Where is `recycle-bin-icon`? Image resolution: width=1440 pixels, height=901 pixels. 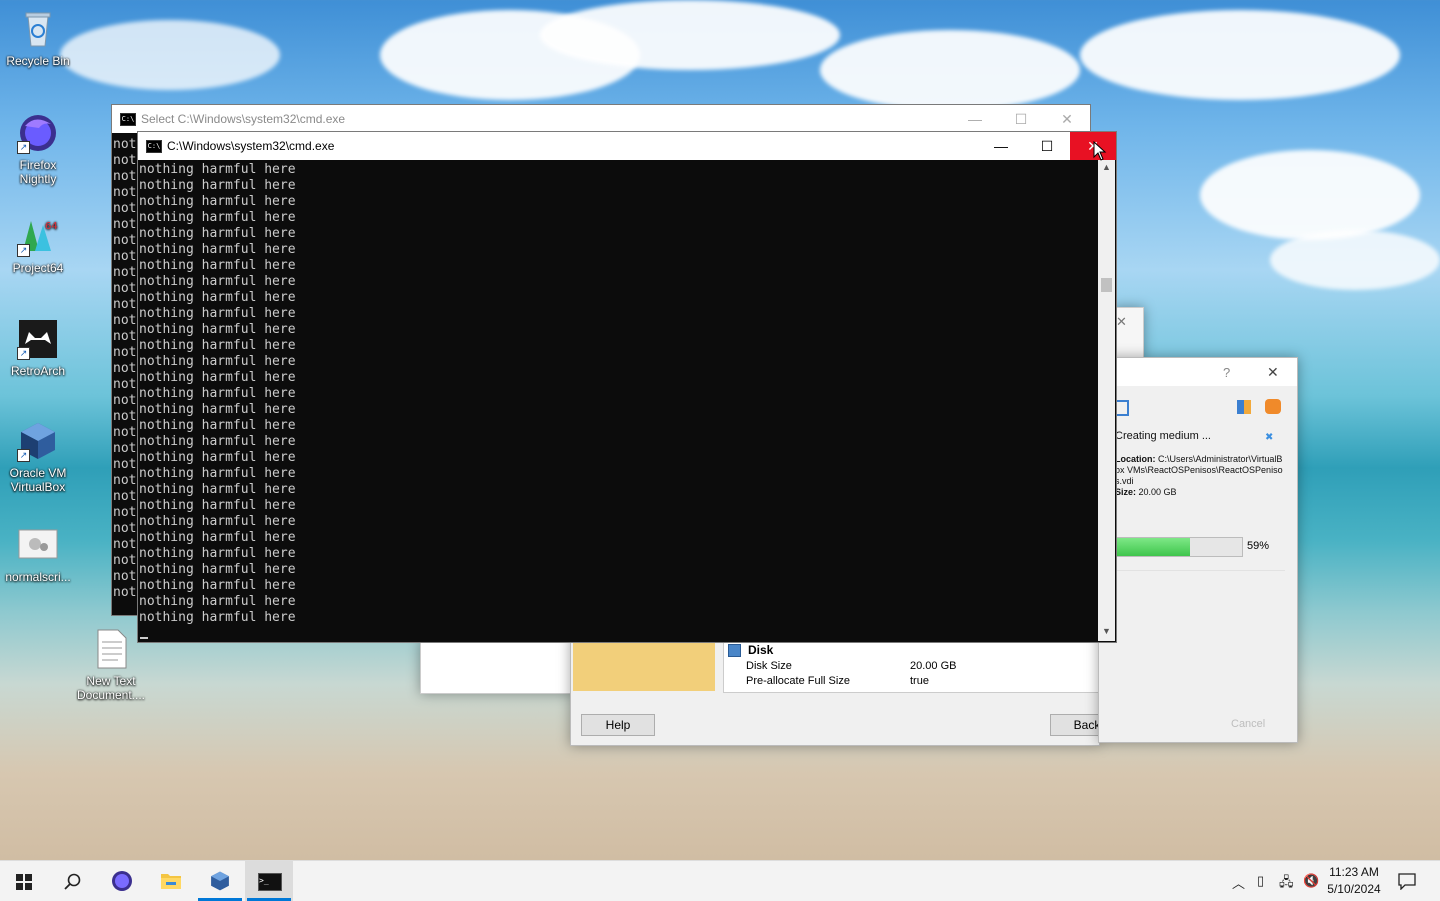 recycle-bin-icon is located at coordinates (38, 29).